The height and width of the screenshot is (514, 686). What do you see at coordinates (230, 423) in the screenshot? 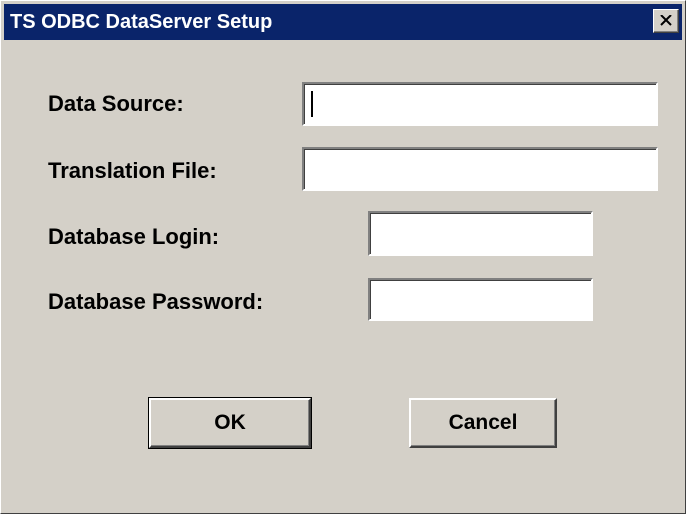
I see `ok-button: OK` at bounding box center [230, 423].